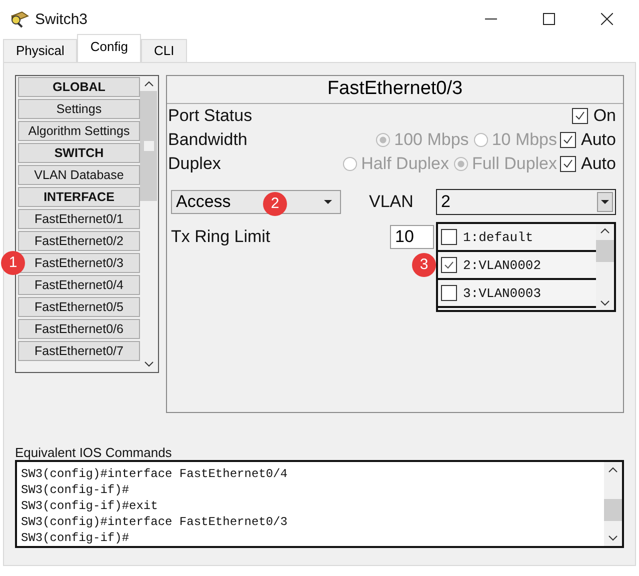 Image resolution: width=639 pixels, height=576 pixels. I want to click on sidebar-item: FastEthernet0/7, so click(79, 351).